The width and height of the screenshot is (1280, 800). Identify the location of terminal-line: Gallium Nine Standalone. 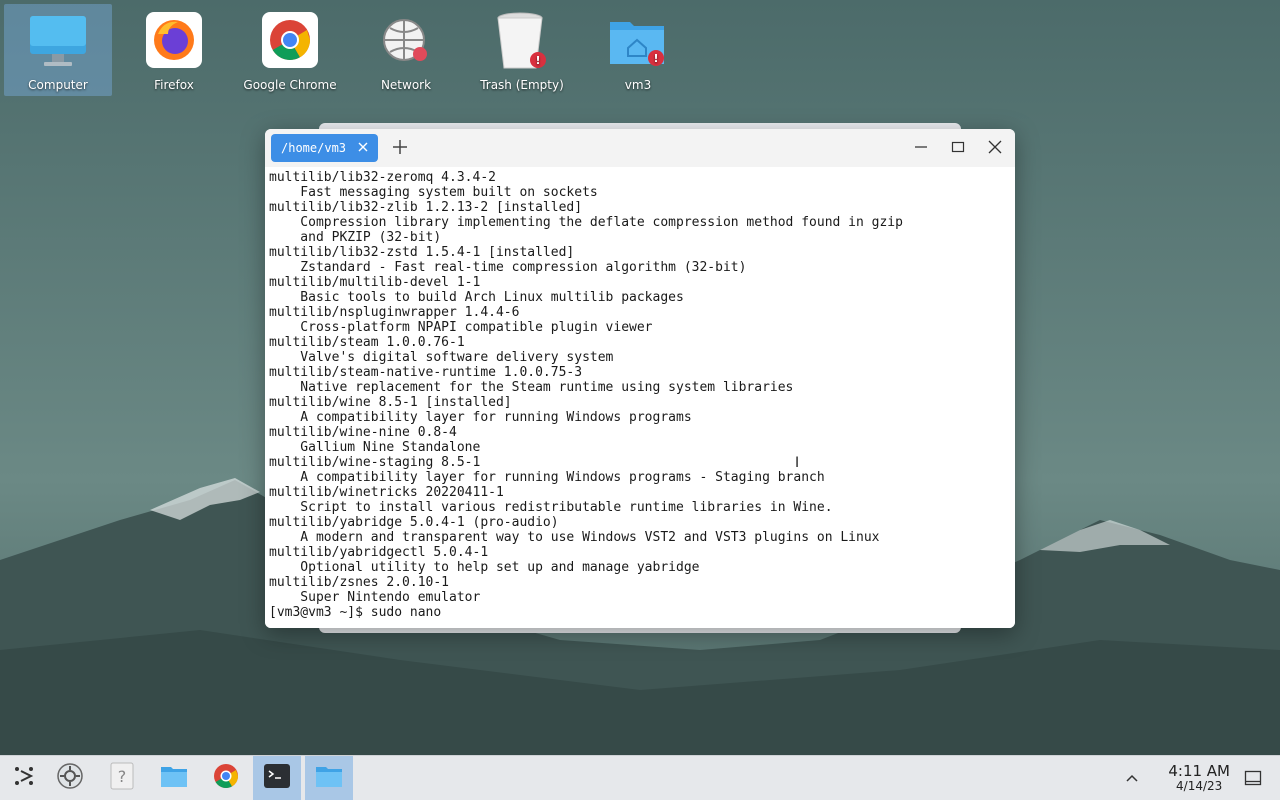
(375, 447).